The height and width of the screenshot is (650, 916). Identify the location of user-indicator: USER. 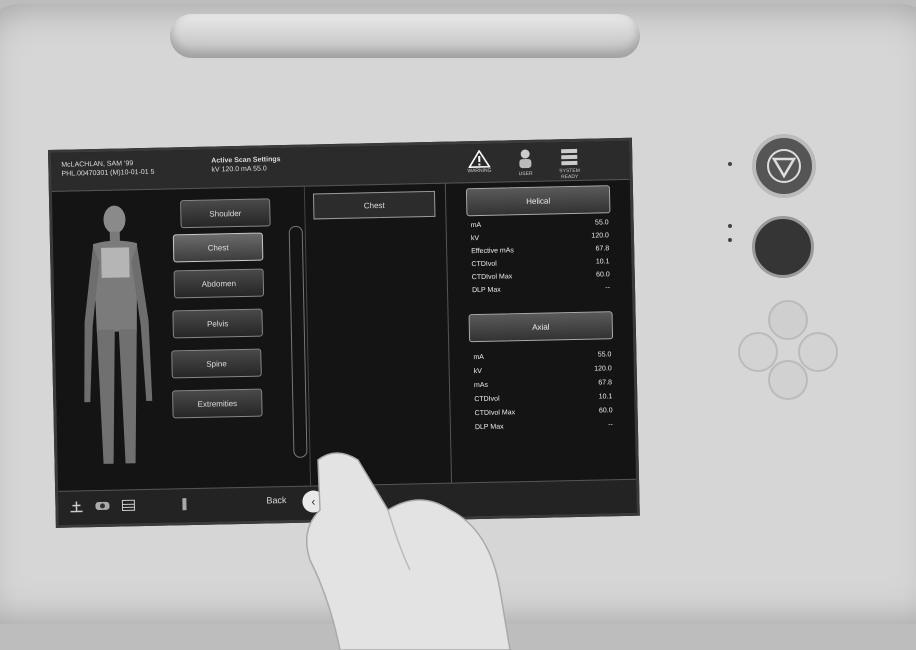
(525, 163).